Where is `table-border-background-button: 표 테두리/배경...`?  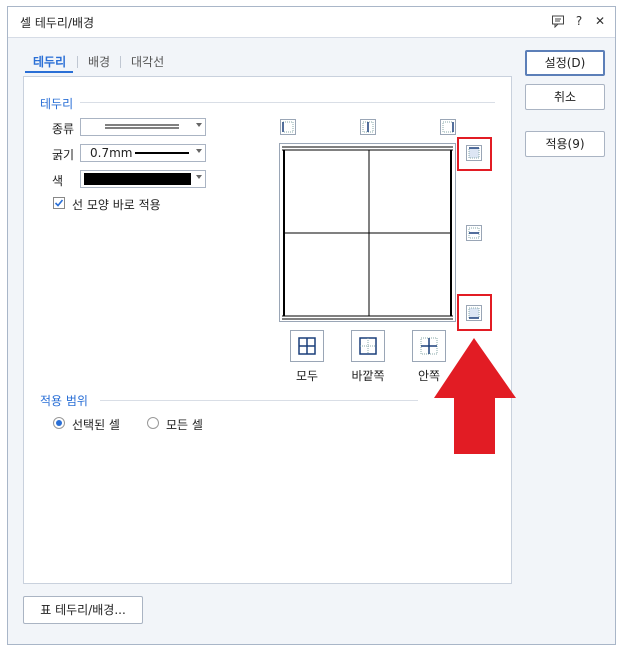 table-border-background-button: 표 테두리/배경... is located at coordinates (83, 610).